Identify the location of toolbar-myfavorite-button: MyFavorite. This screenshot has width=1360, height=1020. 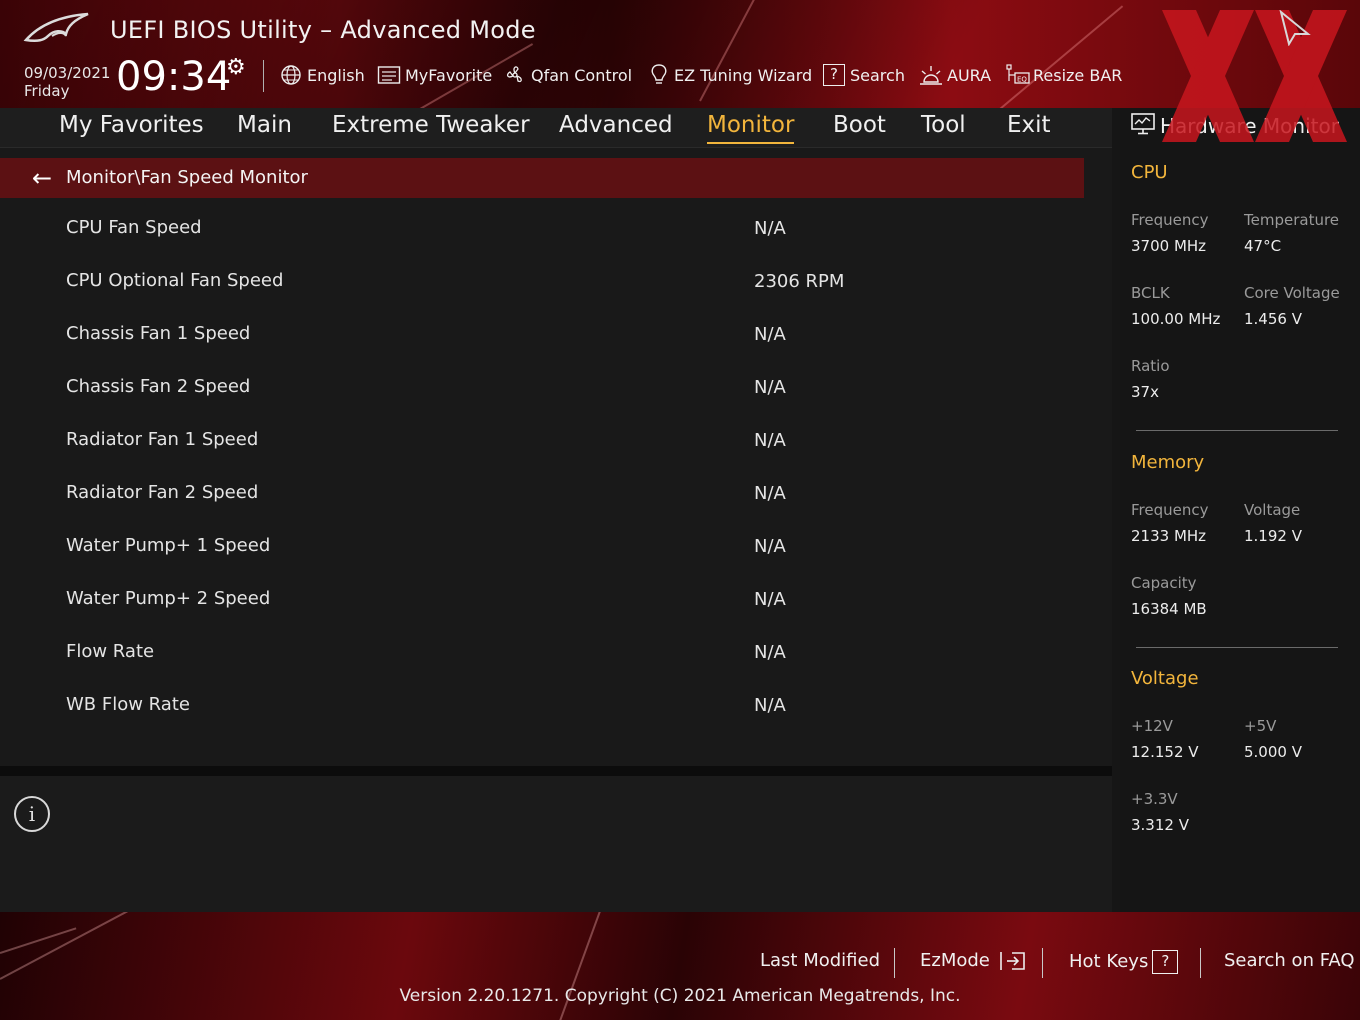
(434, 75).